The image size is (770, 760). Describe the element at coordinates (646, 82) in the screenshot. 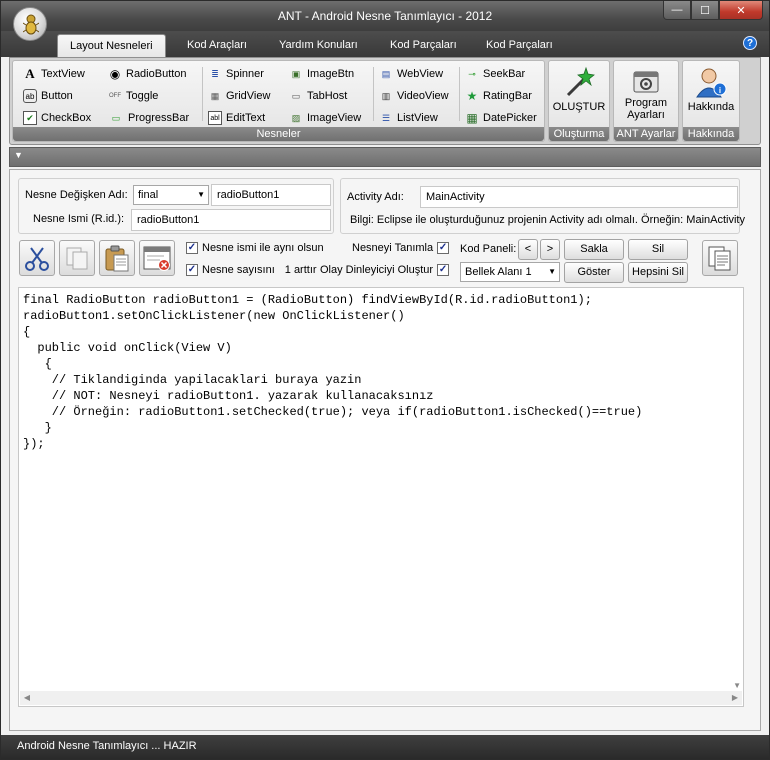

I see `settings-window-icon` at that location.